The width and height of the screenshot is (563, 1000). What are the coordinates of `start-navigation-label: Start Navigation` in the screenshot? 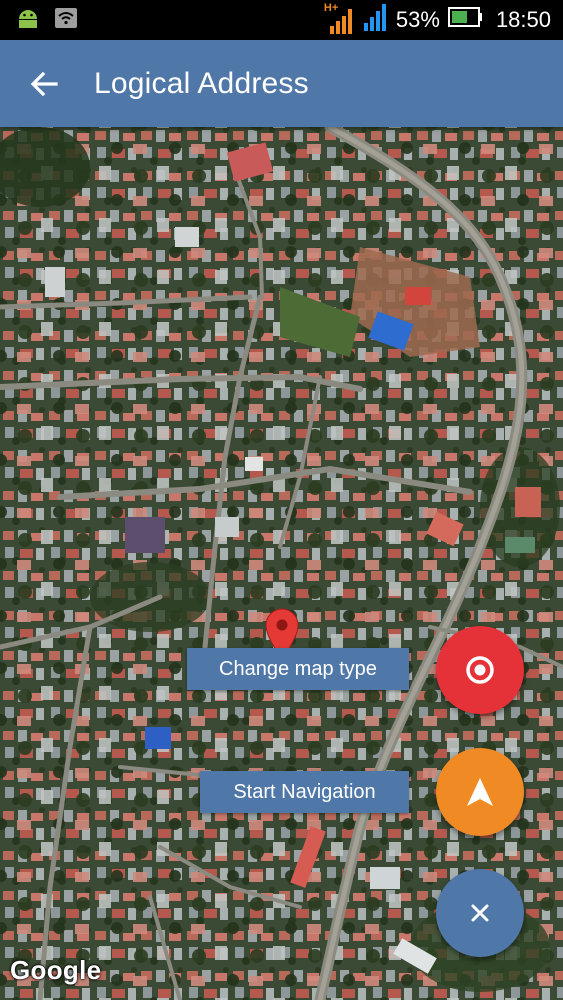 It's located at (304, 792).